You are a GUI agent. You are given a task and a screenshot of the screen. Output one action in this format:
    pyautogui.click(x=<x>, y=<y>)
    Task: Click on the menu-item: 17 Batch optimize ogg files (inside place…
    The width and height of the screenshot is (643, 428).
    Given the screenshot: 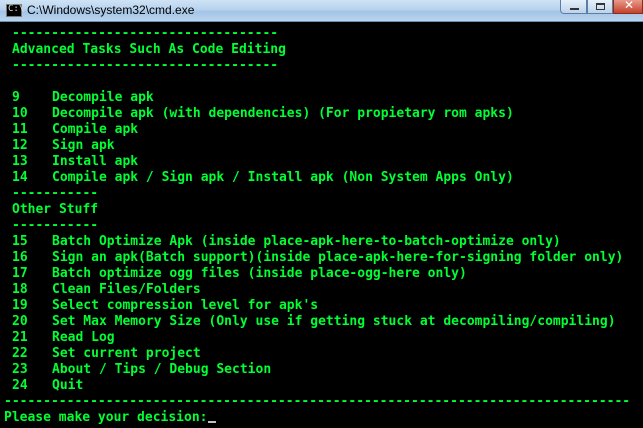 What is the action you would take?
    pyautogui.click(x=323, y=274)
    